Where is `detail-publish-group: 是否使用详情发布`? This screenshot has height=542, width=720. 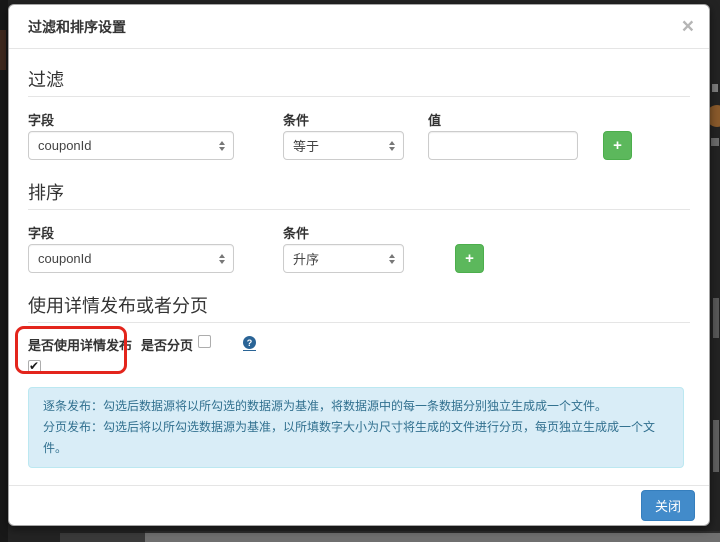 detail-publish-group: 是否使用详情发布 is located at coordinates (78, 350).